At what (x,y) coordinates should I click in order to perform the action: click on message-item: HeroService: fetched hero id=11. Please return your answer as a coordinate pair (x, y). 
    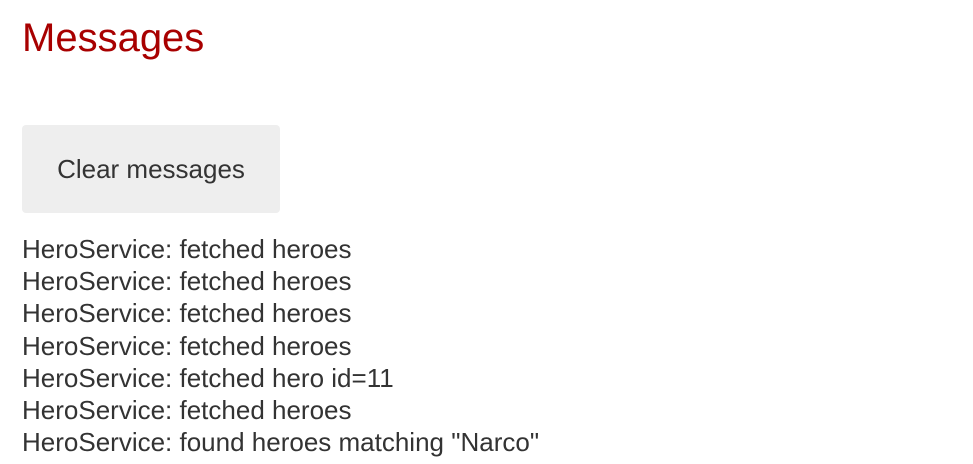
    Looking at the image, I should click on (208, 377).